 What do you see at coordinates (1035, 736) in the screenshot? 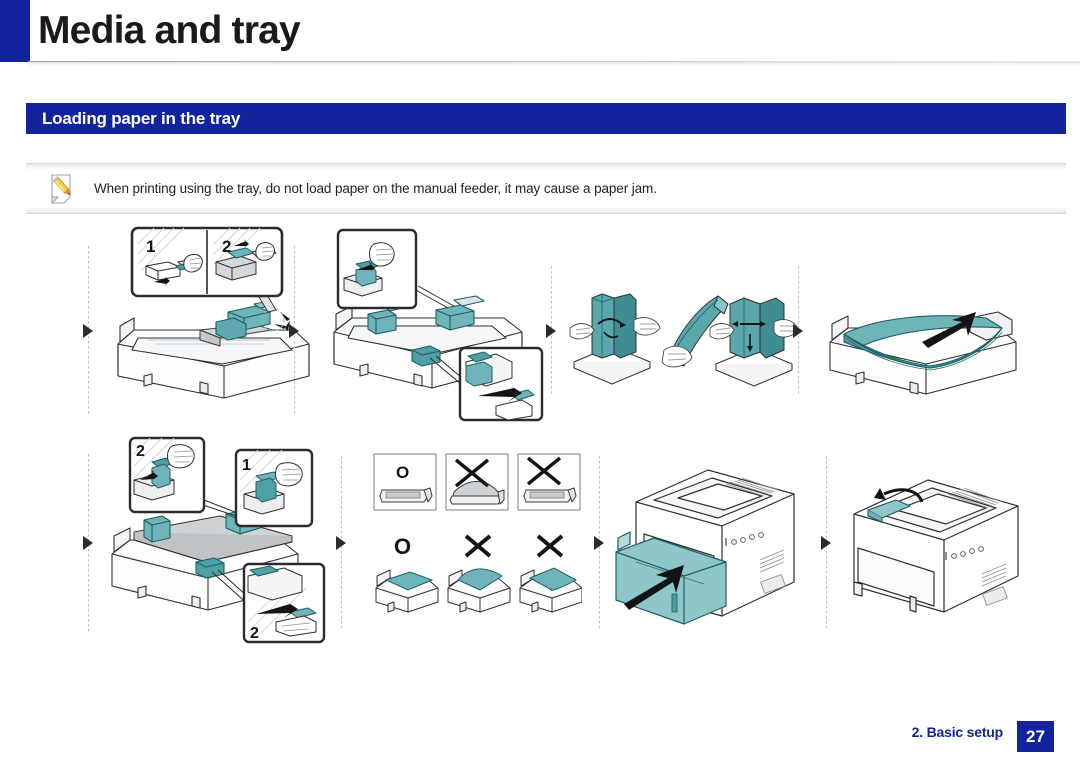
I see `footer-page-number: 27` at bounding box center [1035, 736].